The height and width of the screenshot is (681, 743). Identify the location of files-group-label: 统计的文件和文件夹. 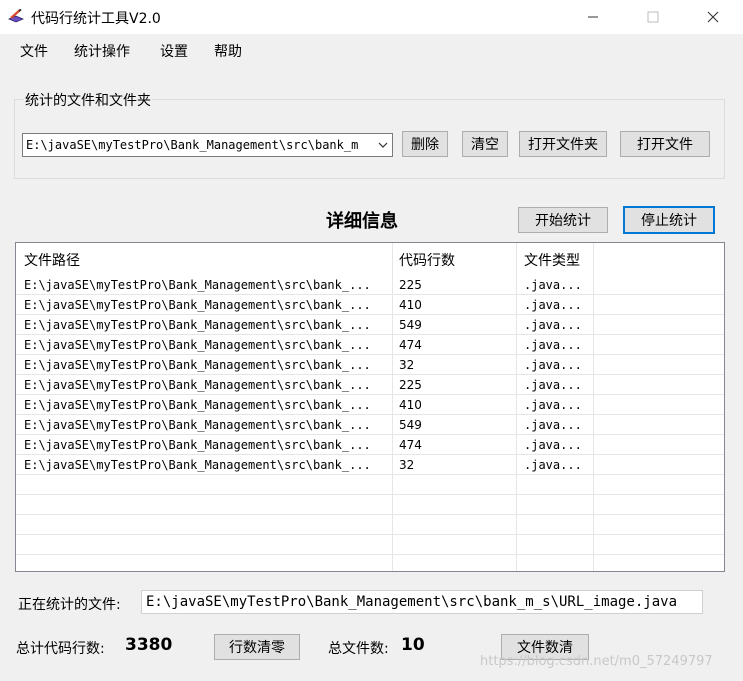
(88, 100).